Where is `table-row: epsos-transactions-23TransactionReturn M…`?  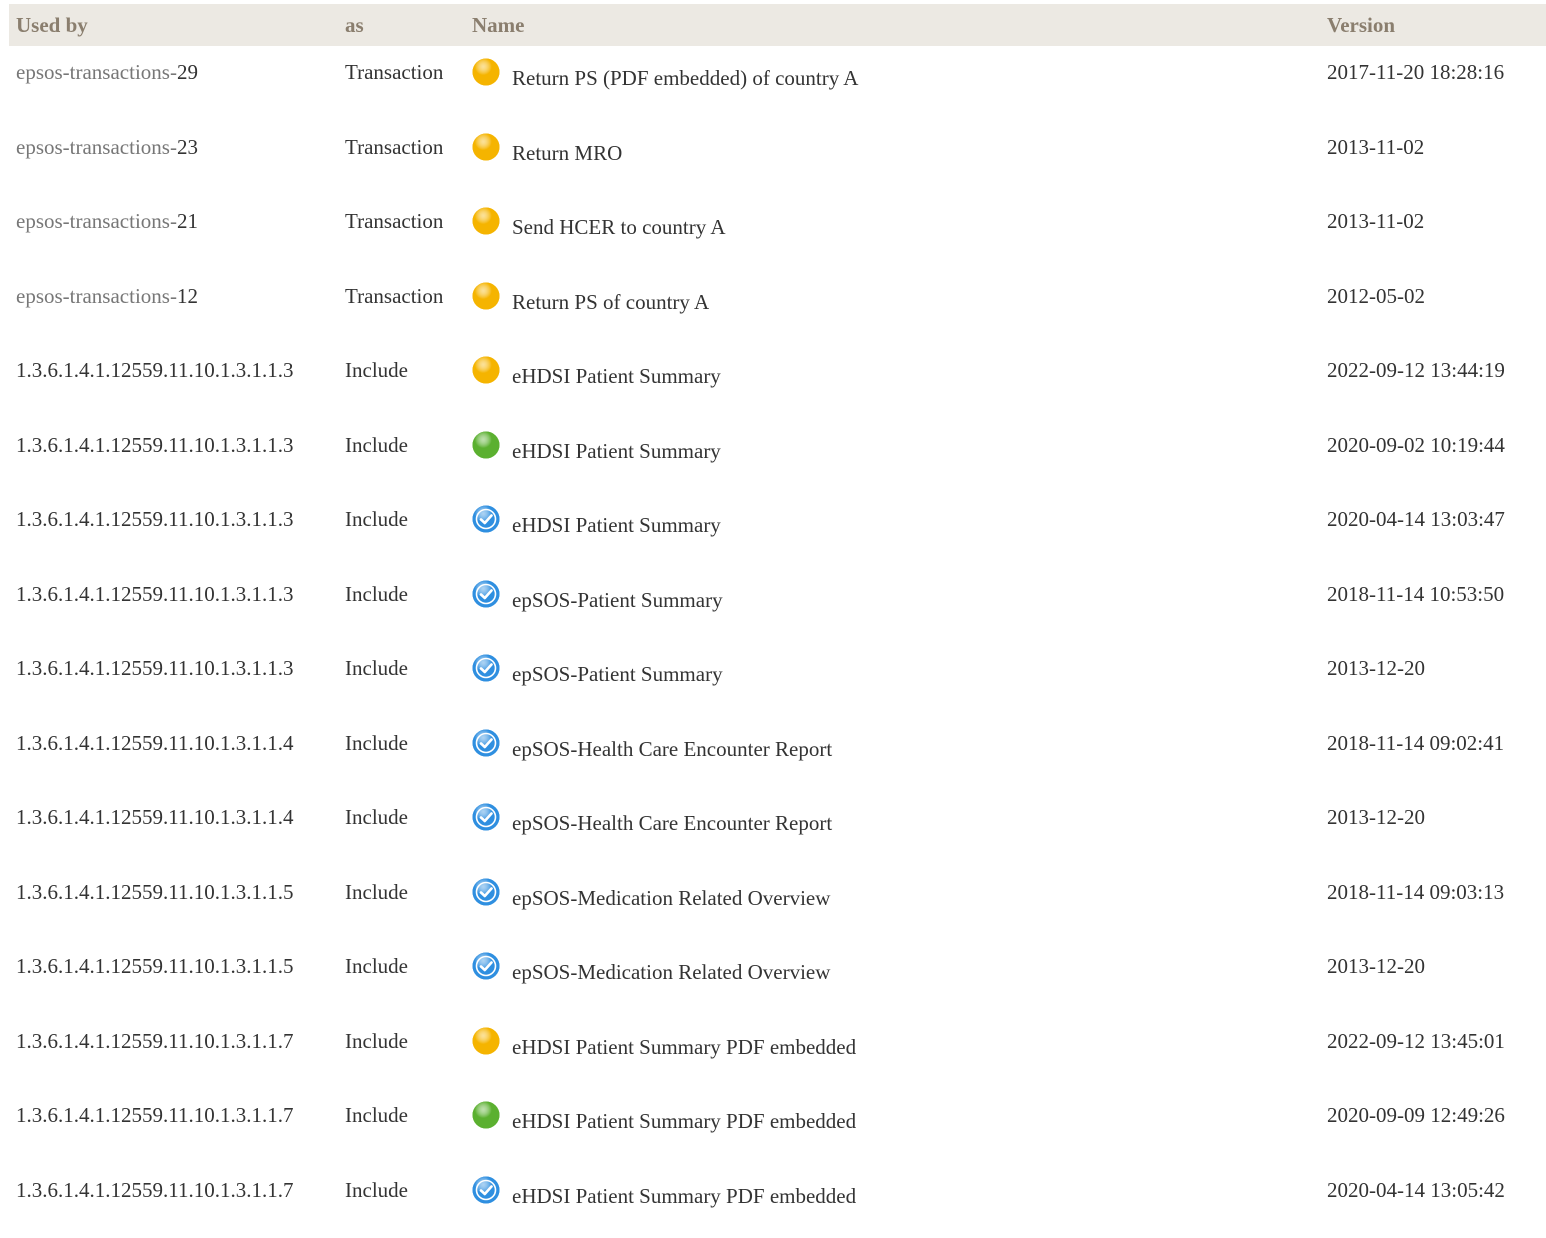 table-row: epsos-transactions-23TransactionReturn M… is located at coordinates (777, 158).